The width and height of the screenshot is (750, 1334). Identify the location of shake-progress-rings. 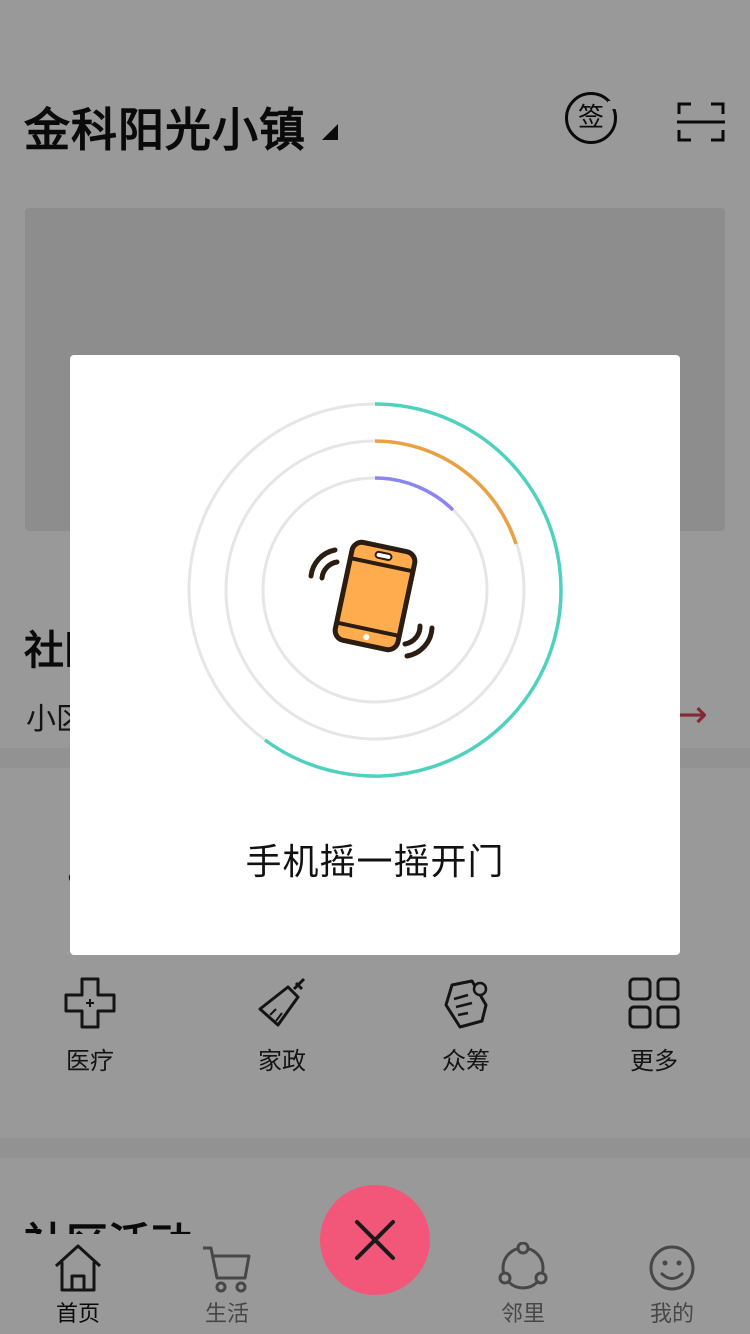
(375, 590).